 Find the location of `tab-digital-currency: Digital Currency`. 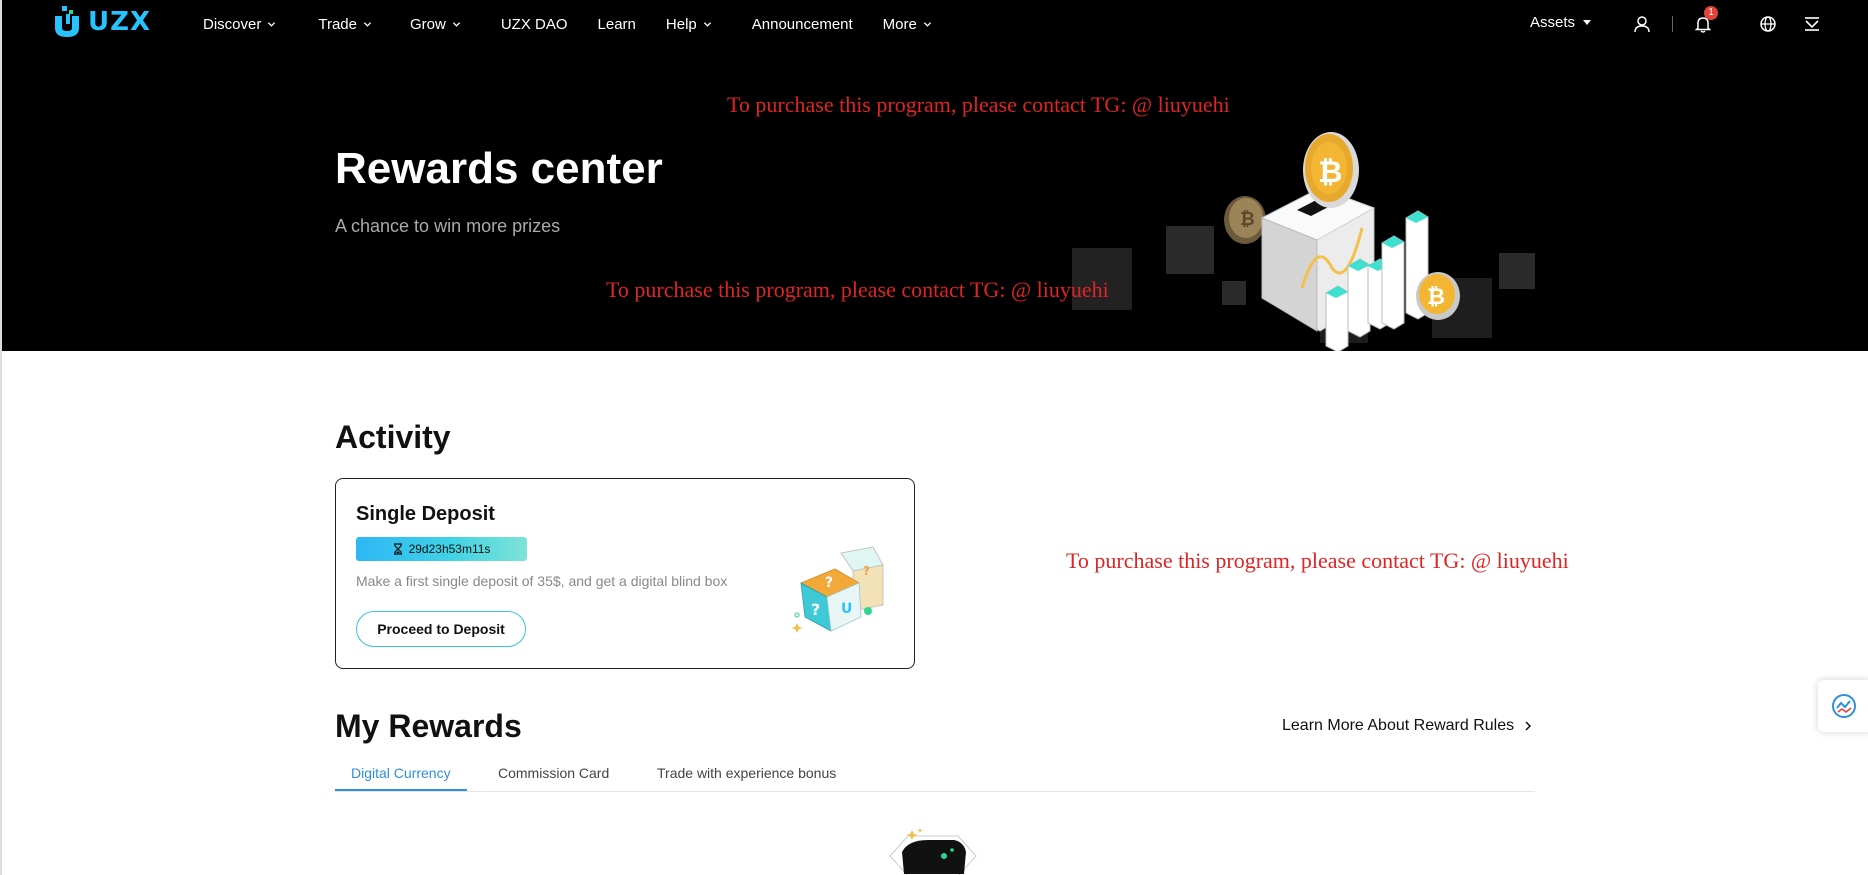

tab-digital-currency: Digital Currency is located at coordinates (401, 773).